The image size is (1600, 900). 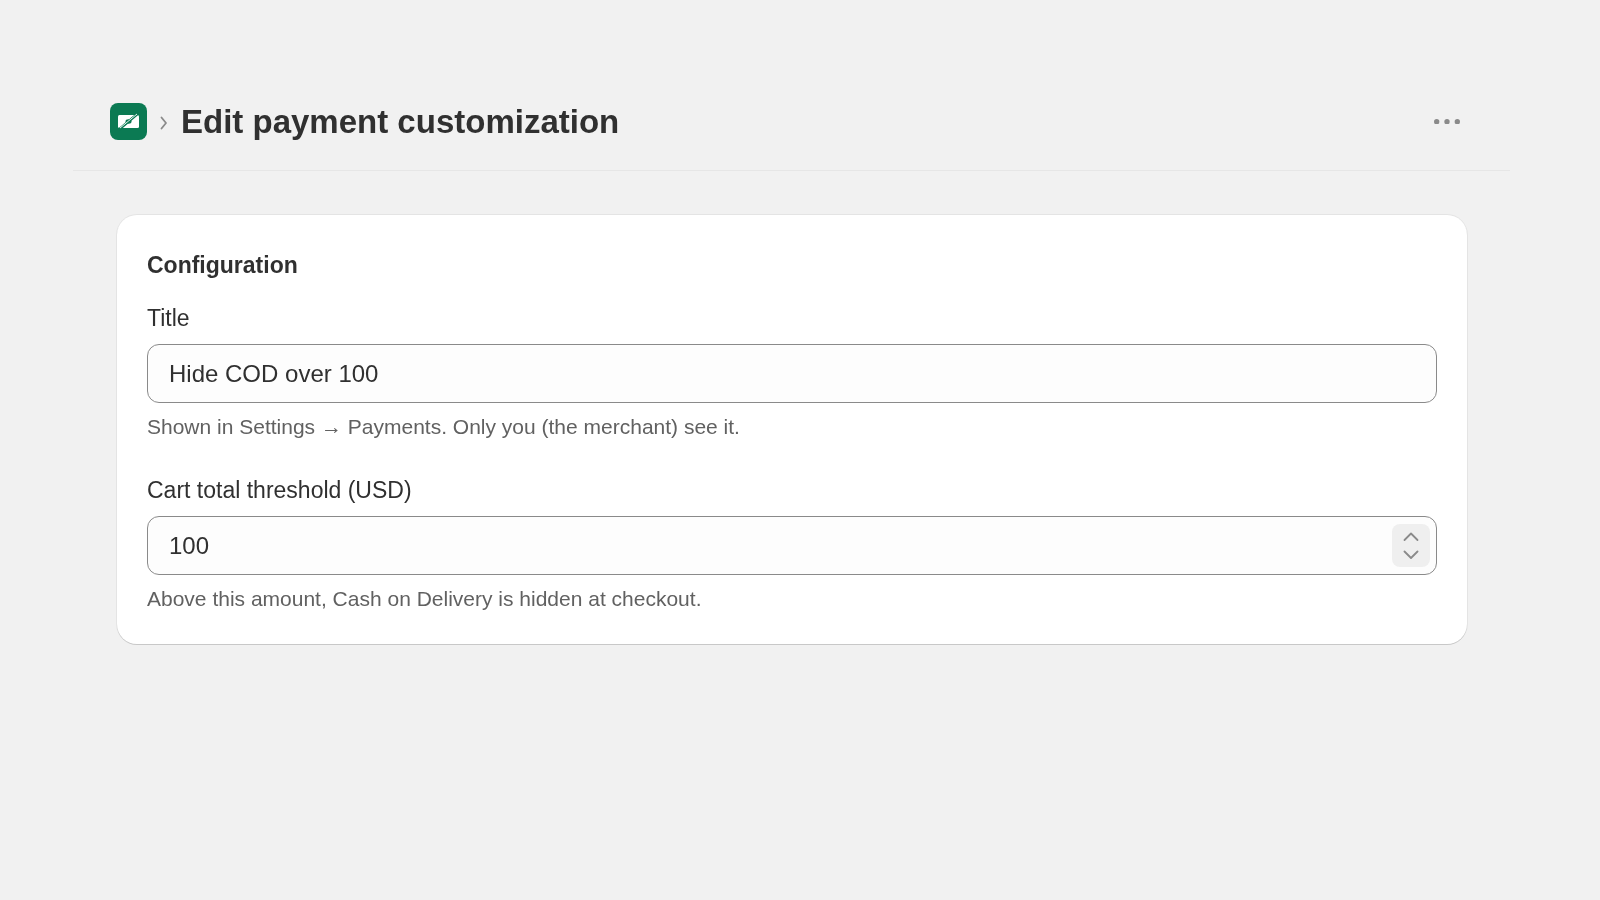 I want to click on chevron-right-icon, so click(x=164, y=122).